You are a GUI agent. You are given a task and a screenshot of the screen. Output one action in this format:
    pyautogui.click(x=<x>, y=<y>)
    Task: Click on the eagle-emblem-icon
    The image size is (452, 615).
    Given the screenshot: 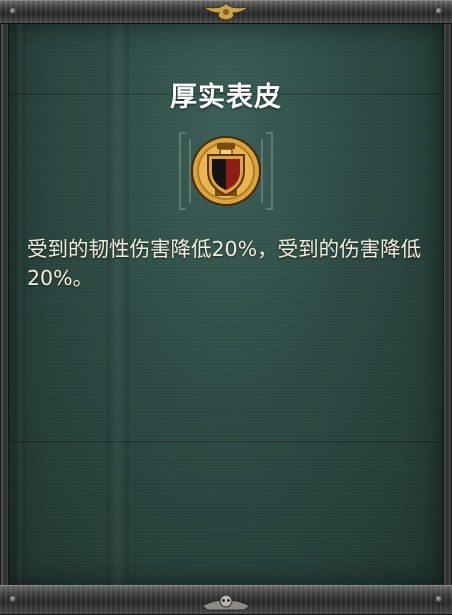 What is the action you would take?
    pyautogui.click(x=226, y=11)
    